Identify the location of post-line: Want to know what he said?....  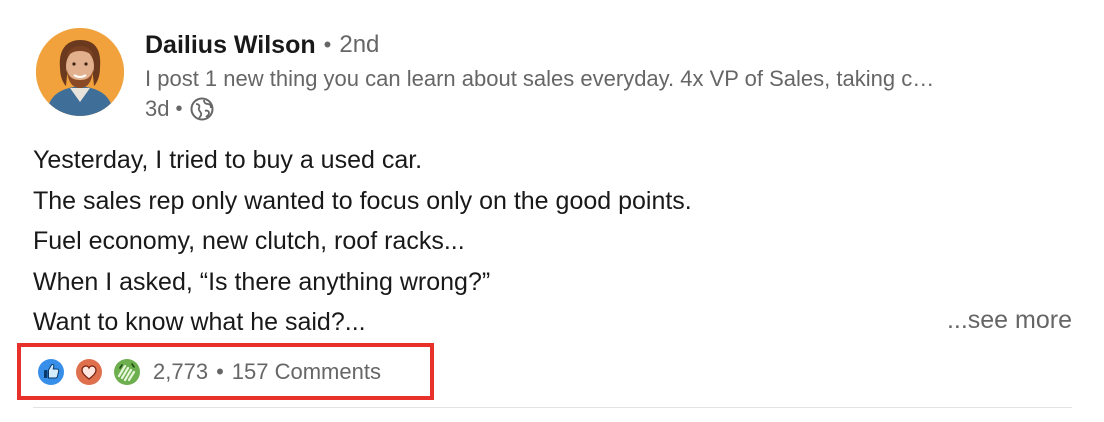
(199, 322).